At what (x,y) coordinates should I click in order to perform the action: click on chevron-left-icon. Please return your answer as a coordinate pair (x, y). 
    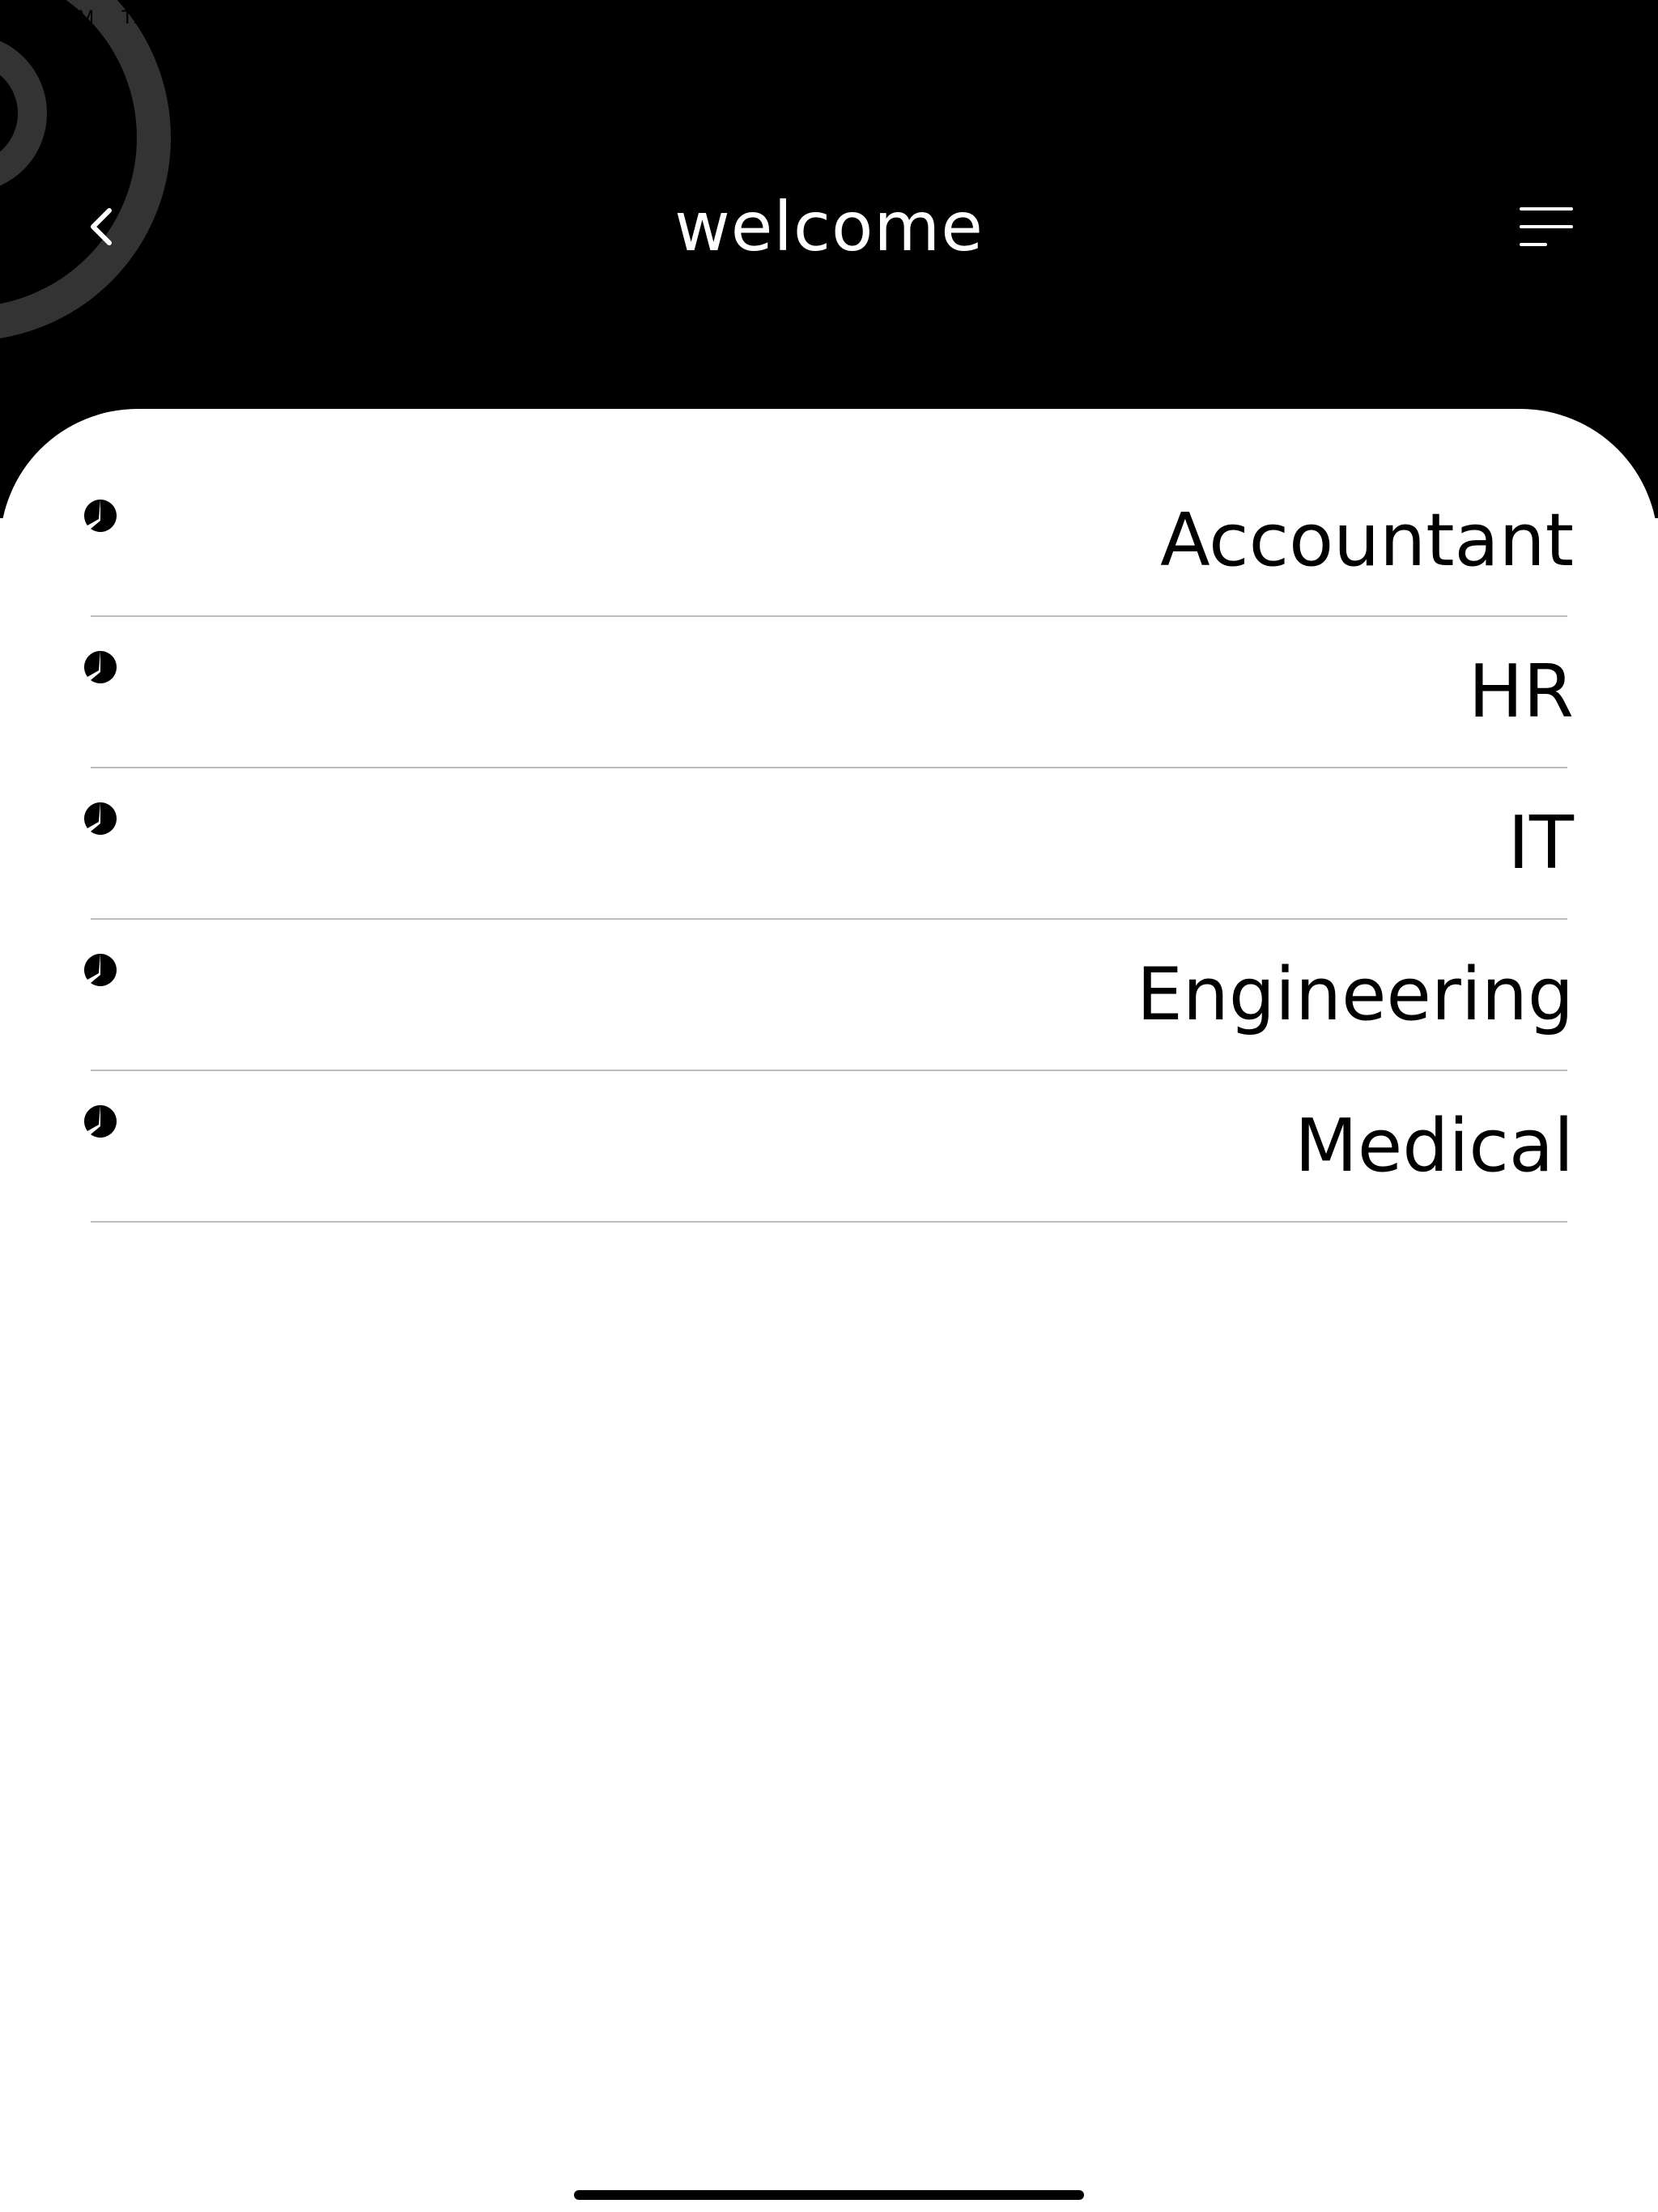
    Looking at the image, I should click on (101, 227).